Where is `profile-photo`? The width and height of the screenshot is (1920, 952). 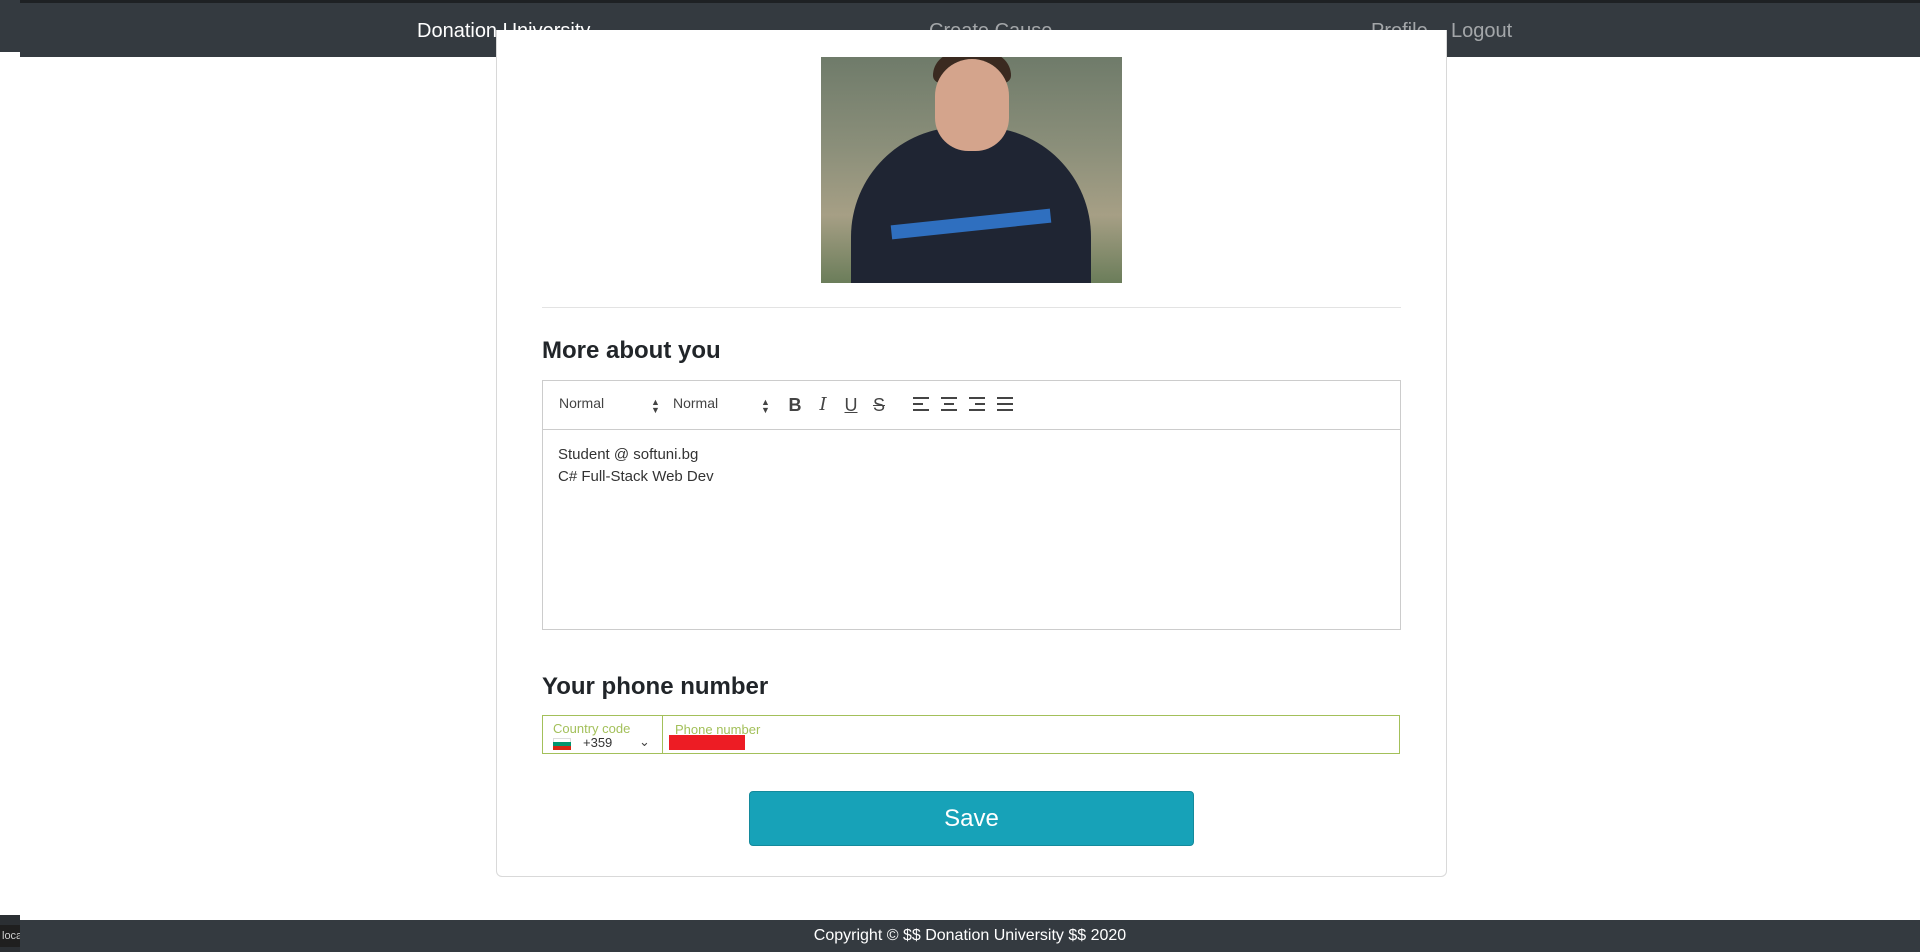 profile-photo is located at coordinates (971, 170).